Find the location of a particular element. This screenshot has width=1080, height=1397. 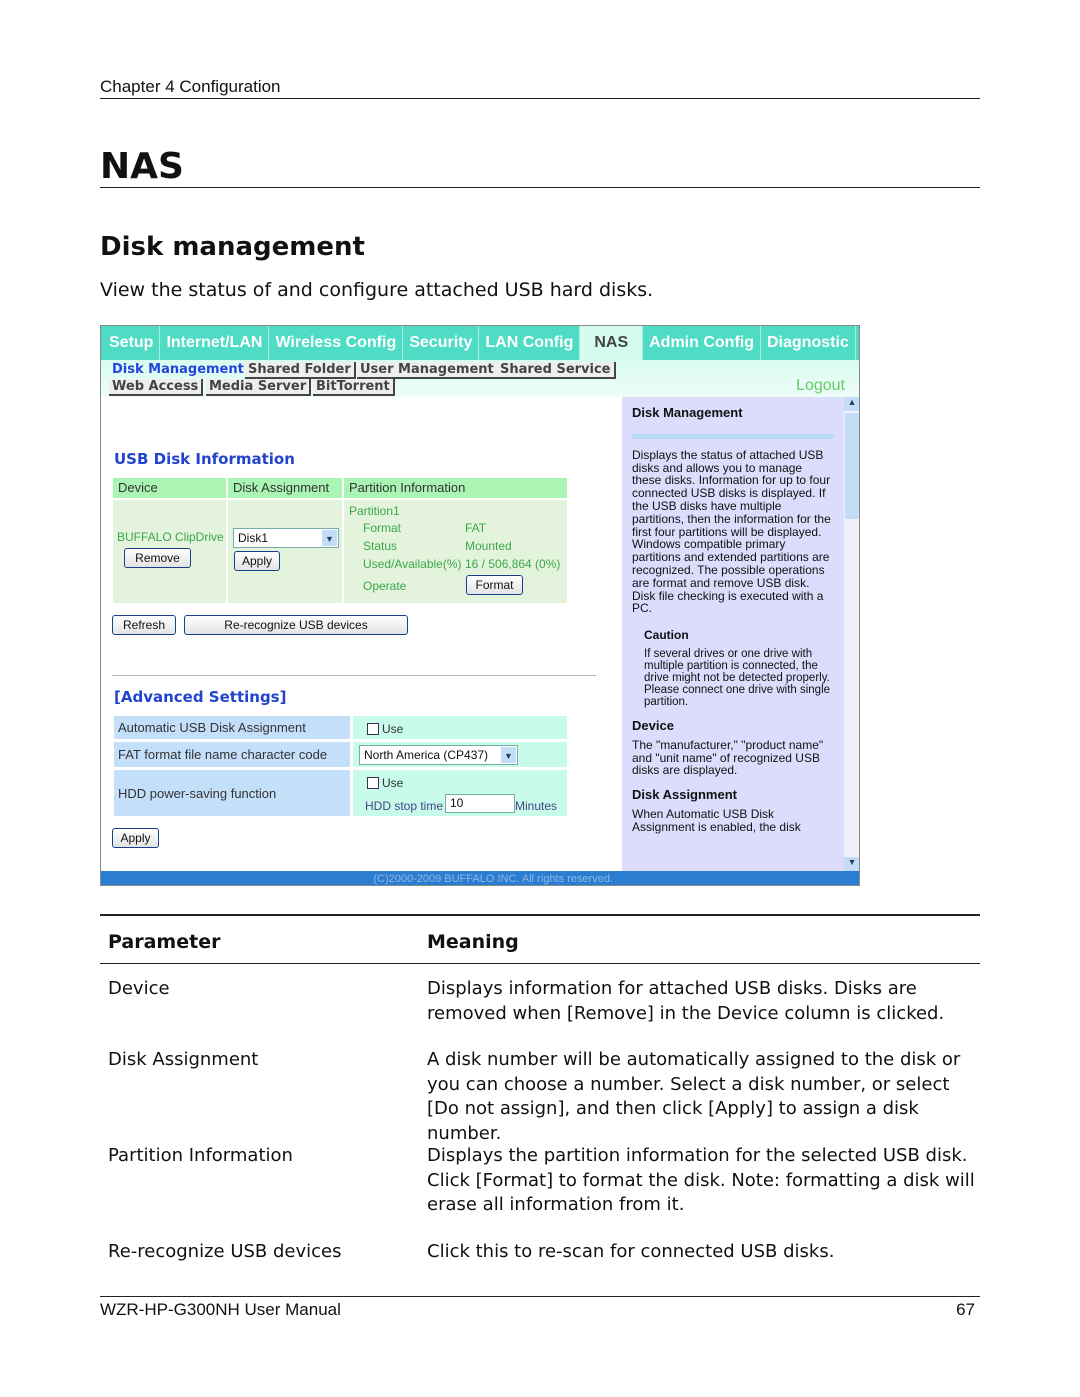

hdd-stop-time-input: 10 is located at coordinates (480, 803).